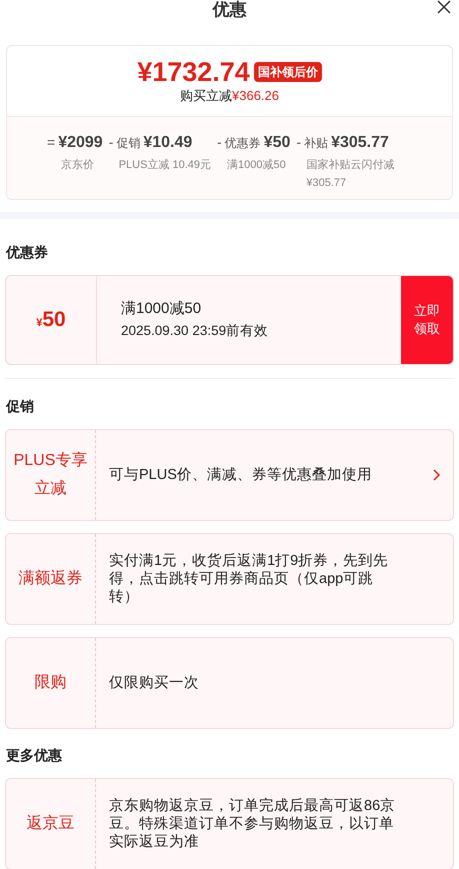  I want to click on section-heading: 促销, so click(20, 406).